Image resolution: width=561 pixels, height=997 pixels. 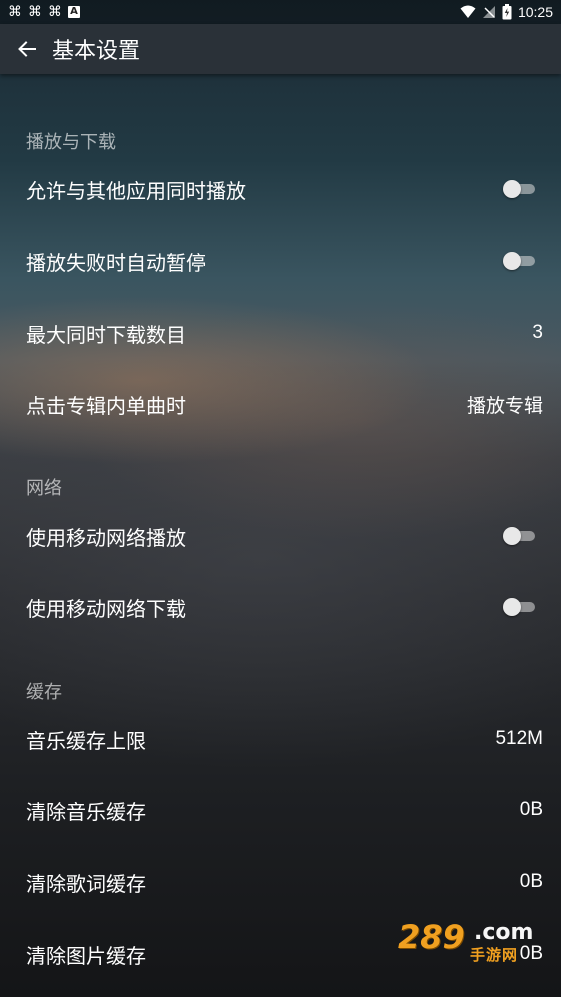 What do you see at coordinates (86, 740) in the screenshot?
I see `setting-label: 音乐缓存上限` at bounding box center [86, 740].